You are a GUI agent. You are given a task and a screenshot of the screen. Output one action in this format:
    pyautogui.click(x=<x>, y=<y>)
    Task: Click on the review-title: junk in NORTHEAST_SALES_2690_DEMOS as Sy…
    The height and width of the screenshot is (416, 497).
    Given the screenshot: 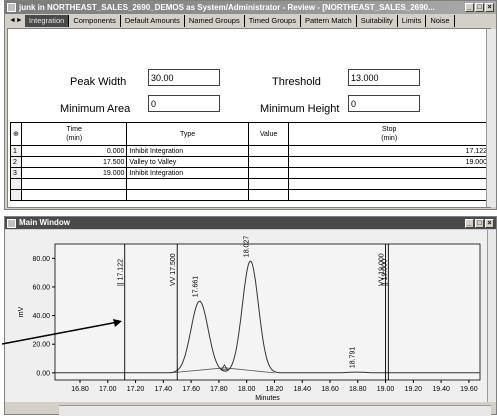 What is the action you would take?
    pyautogui.click(x=227, y=7)
    